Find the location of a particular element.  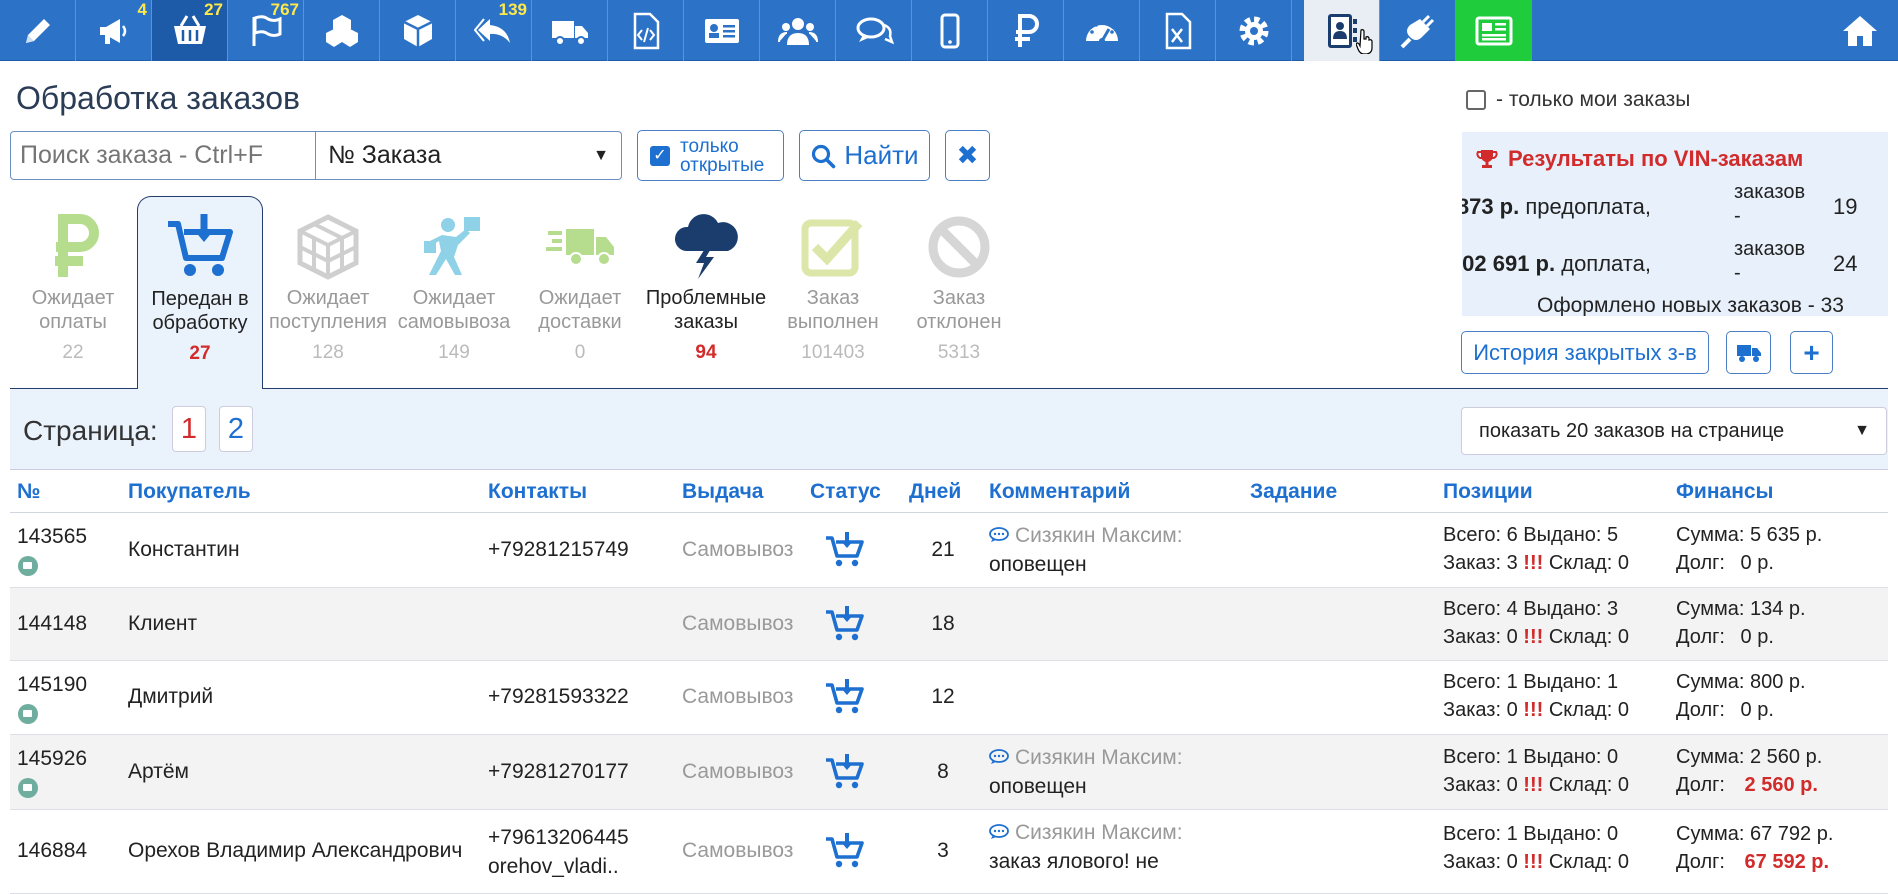

col-header-number: № is located at coordinates (28, 492).